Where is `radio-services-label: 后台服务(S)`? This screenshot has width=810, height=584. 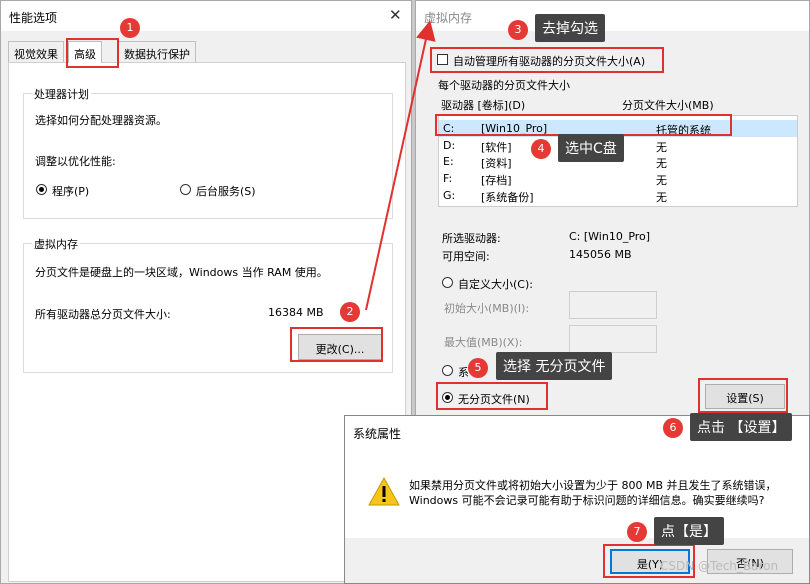
radio-services-label: 后台服务(S) is located at coordinates (226, 191).